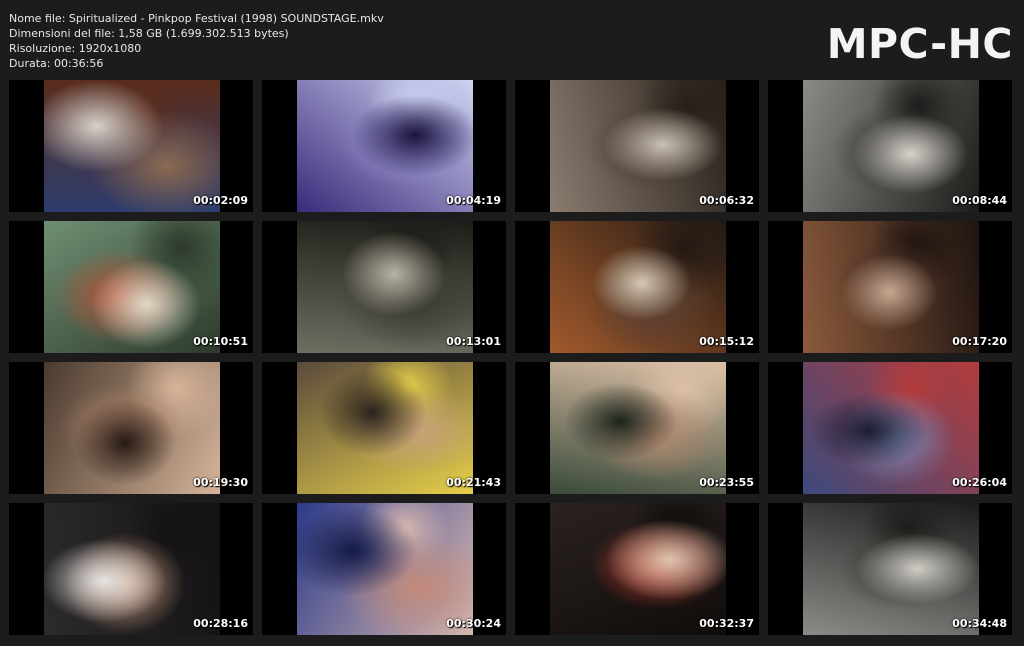 This screenshot has height=646, width=1024. I want to click on timestamp-label: 00:10:51, so click(220, 341).